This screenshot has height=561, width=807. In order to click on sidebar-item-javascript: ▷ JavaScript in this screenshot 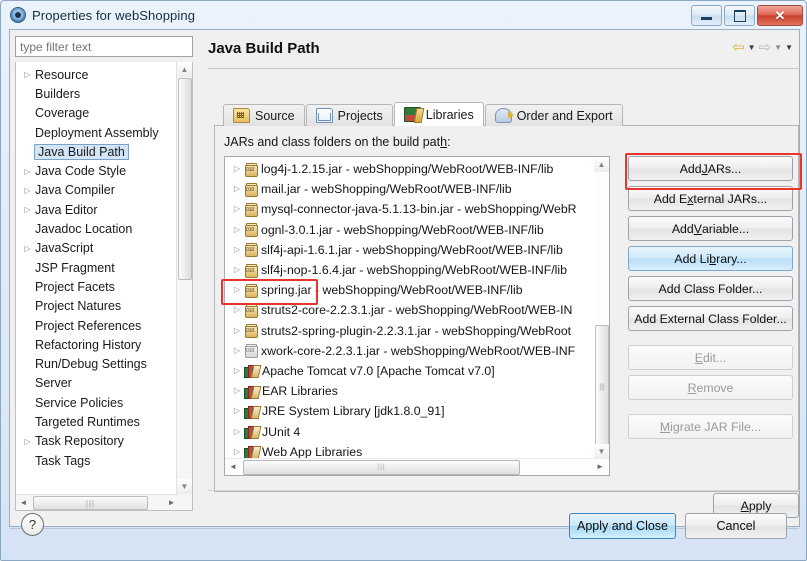, I will do `click(97, 248)`.